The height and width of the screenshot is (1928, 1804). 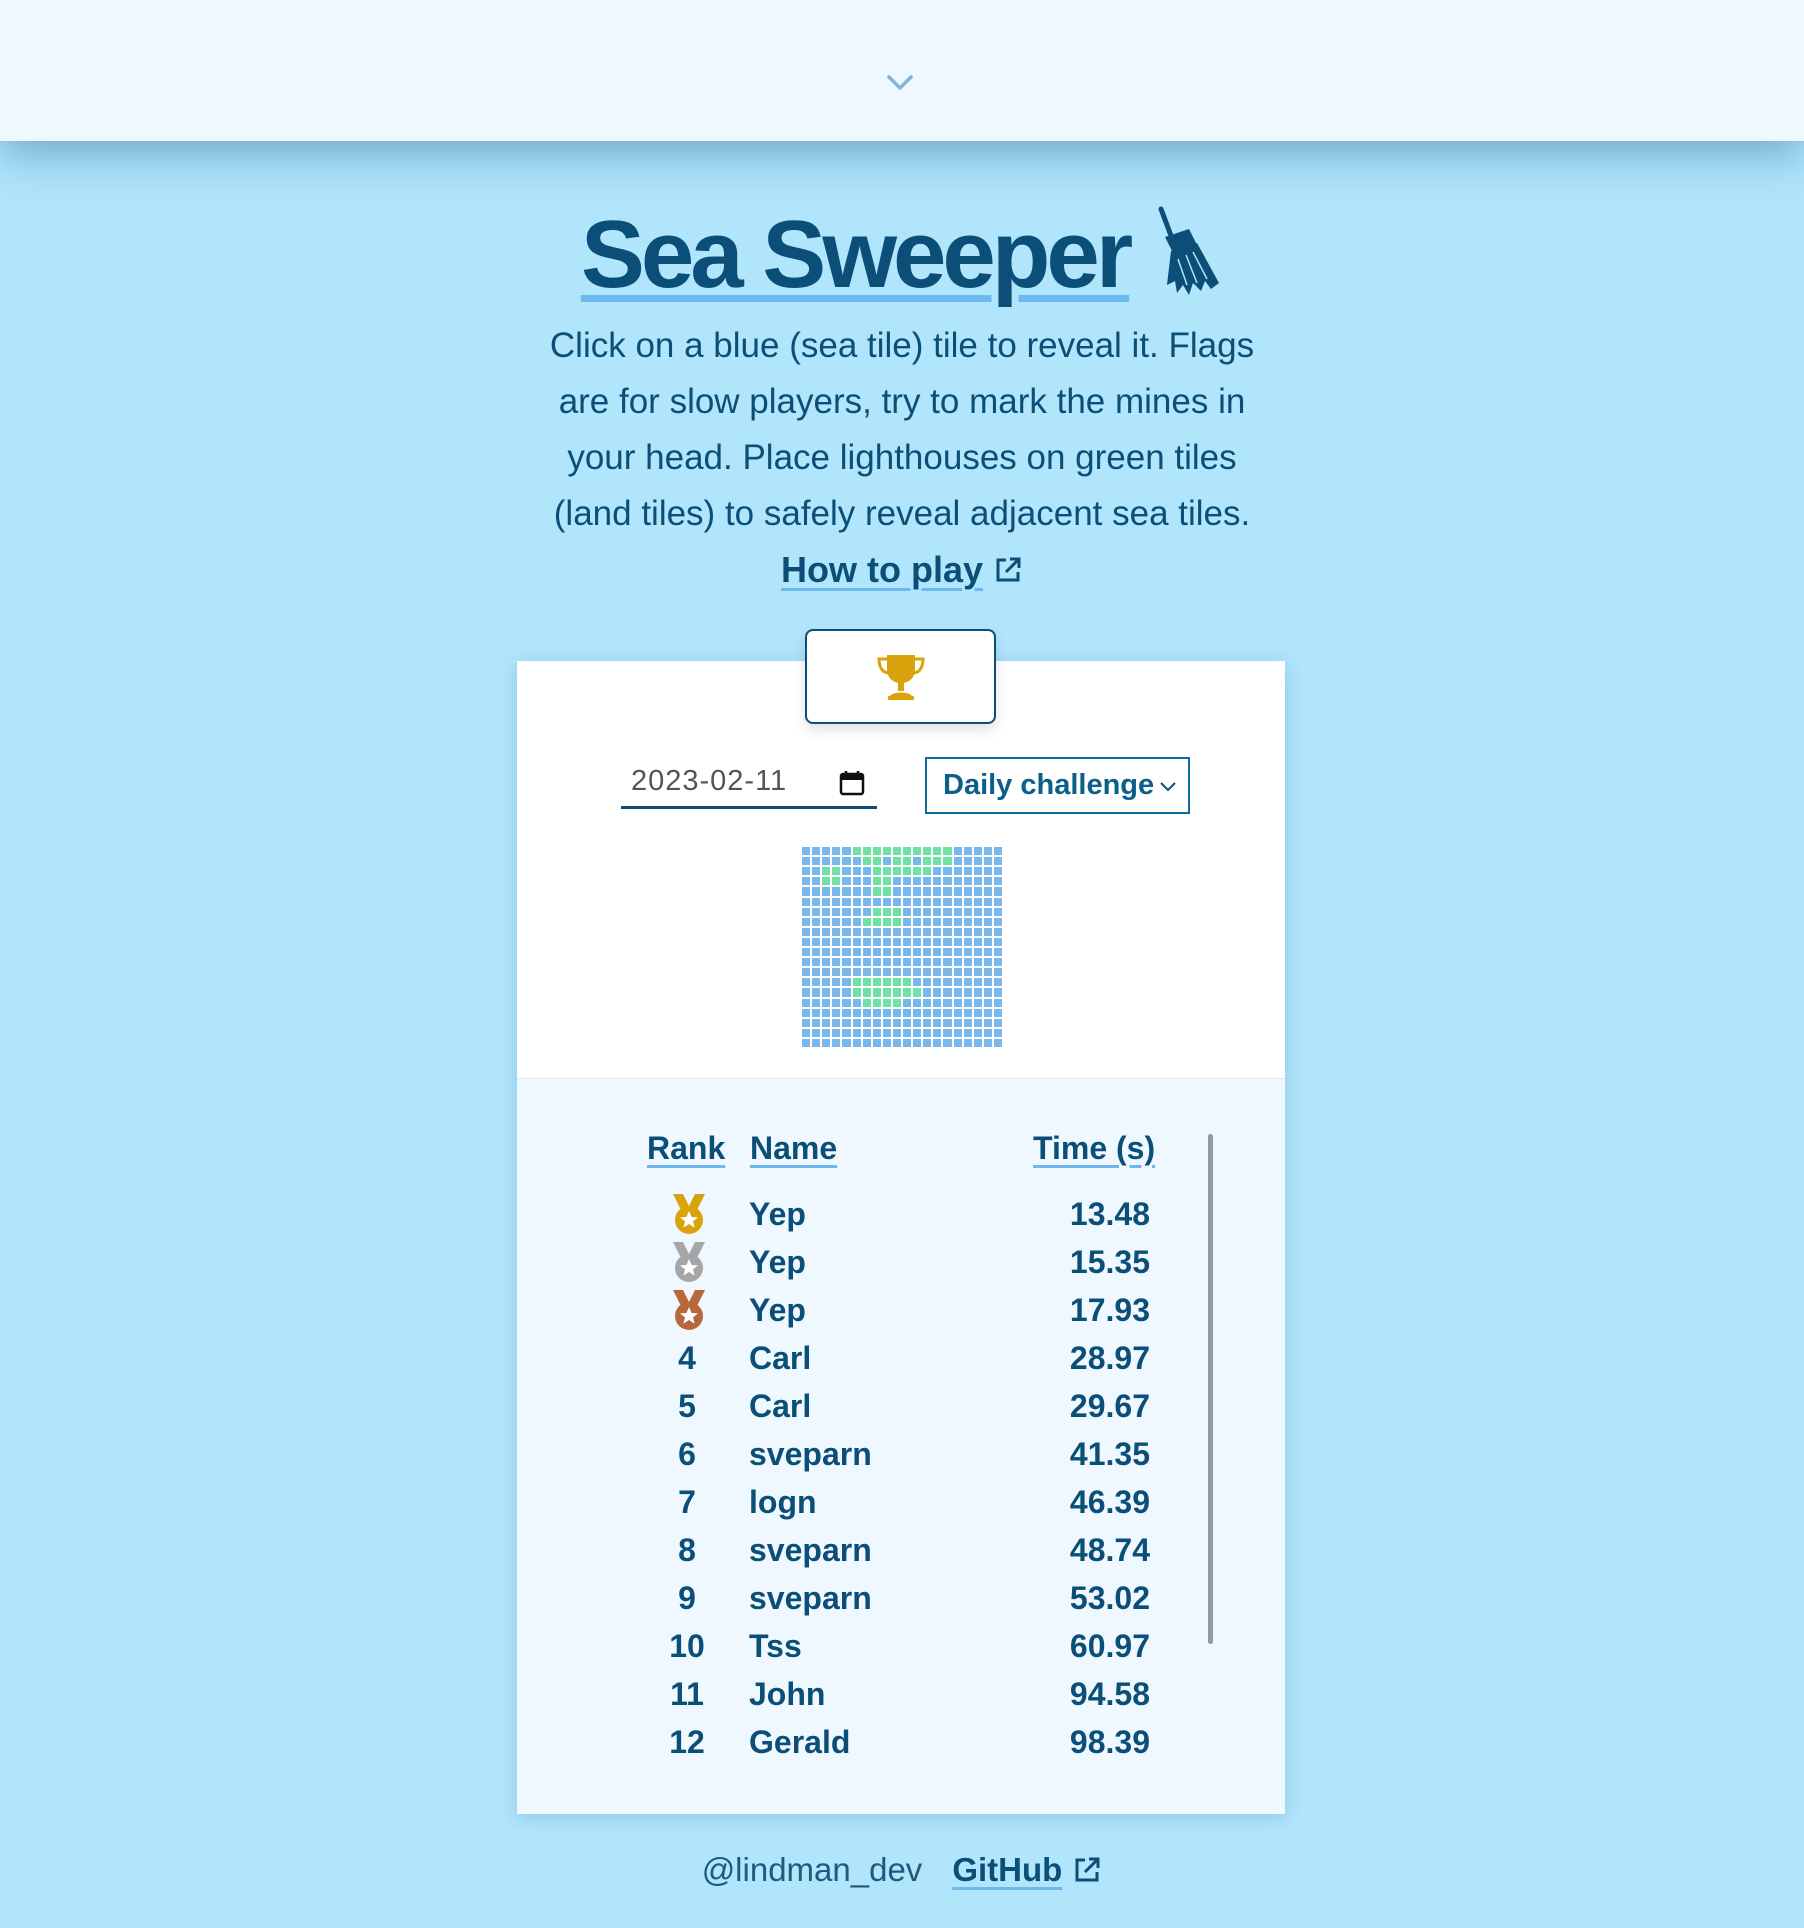 What do you see at coordinates (1057, 785) in the screenshot?
I see `mode-select: Daily challenge` at bounding box center [1057, 785].